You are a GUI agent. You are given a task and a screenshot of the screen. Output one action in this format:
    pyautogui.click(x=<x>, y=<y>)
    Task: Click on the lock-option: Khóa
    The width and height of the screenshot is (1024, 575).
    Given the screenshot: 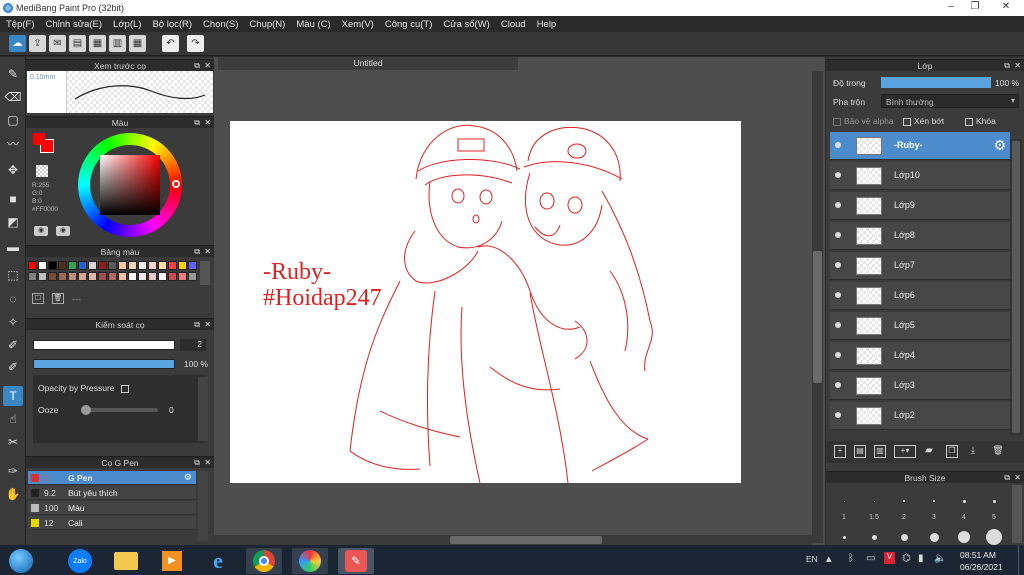 What is the action you would take?
    pyautogui.click(x=980, y=121)
    